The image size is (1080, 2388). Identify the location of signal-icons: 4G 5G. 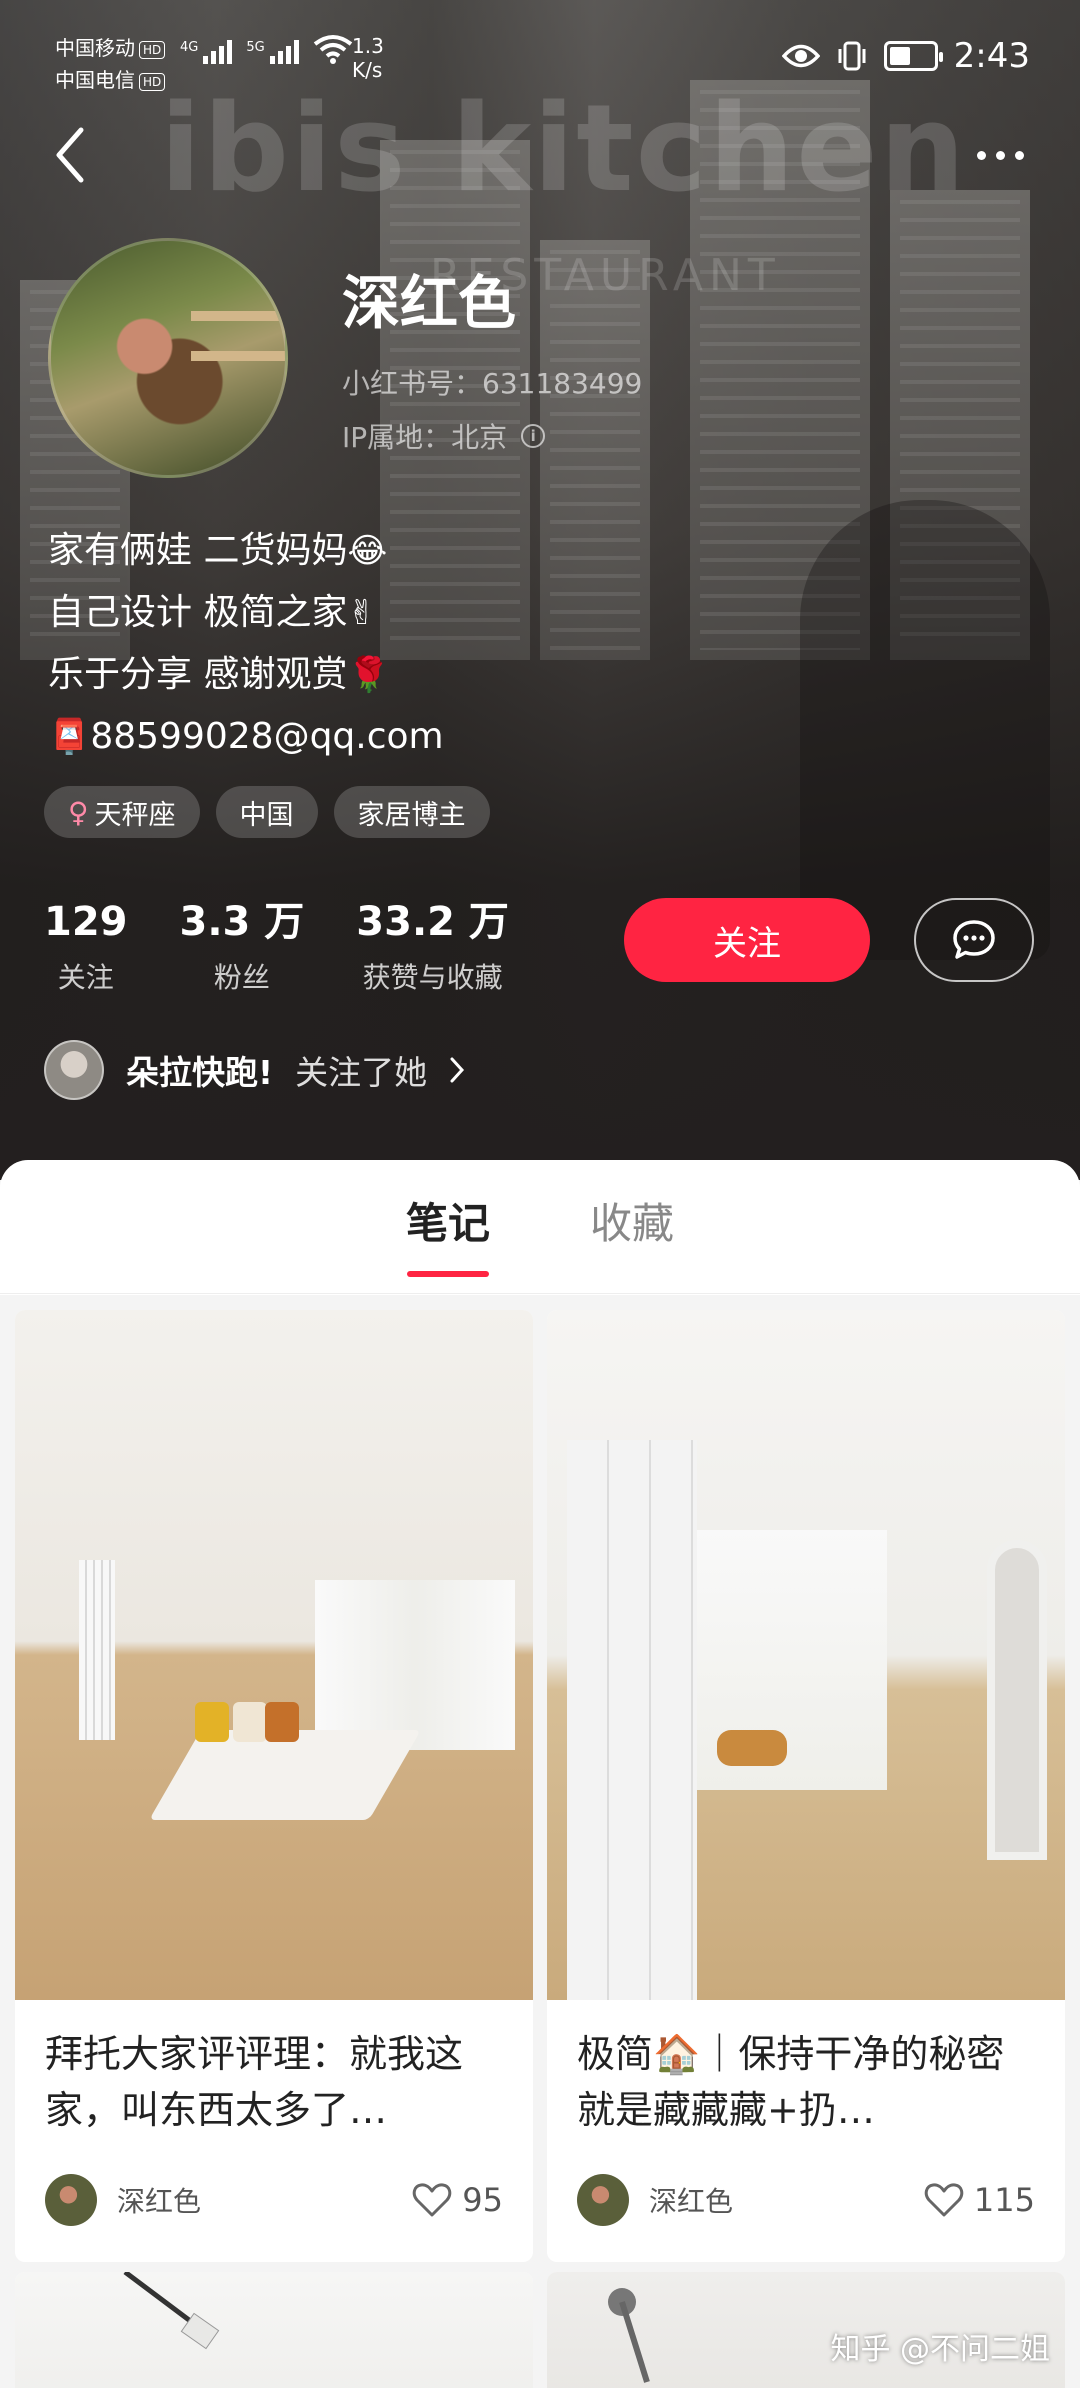
(266, 49).